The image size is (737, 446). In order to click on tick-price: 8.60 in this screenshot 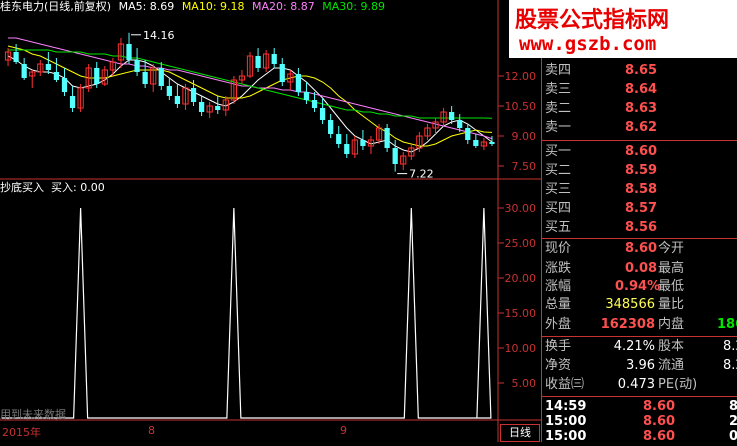, I will do `click(659, 436)`.